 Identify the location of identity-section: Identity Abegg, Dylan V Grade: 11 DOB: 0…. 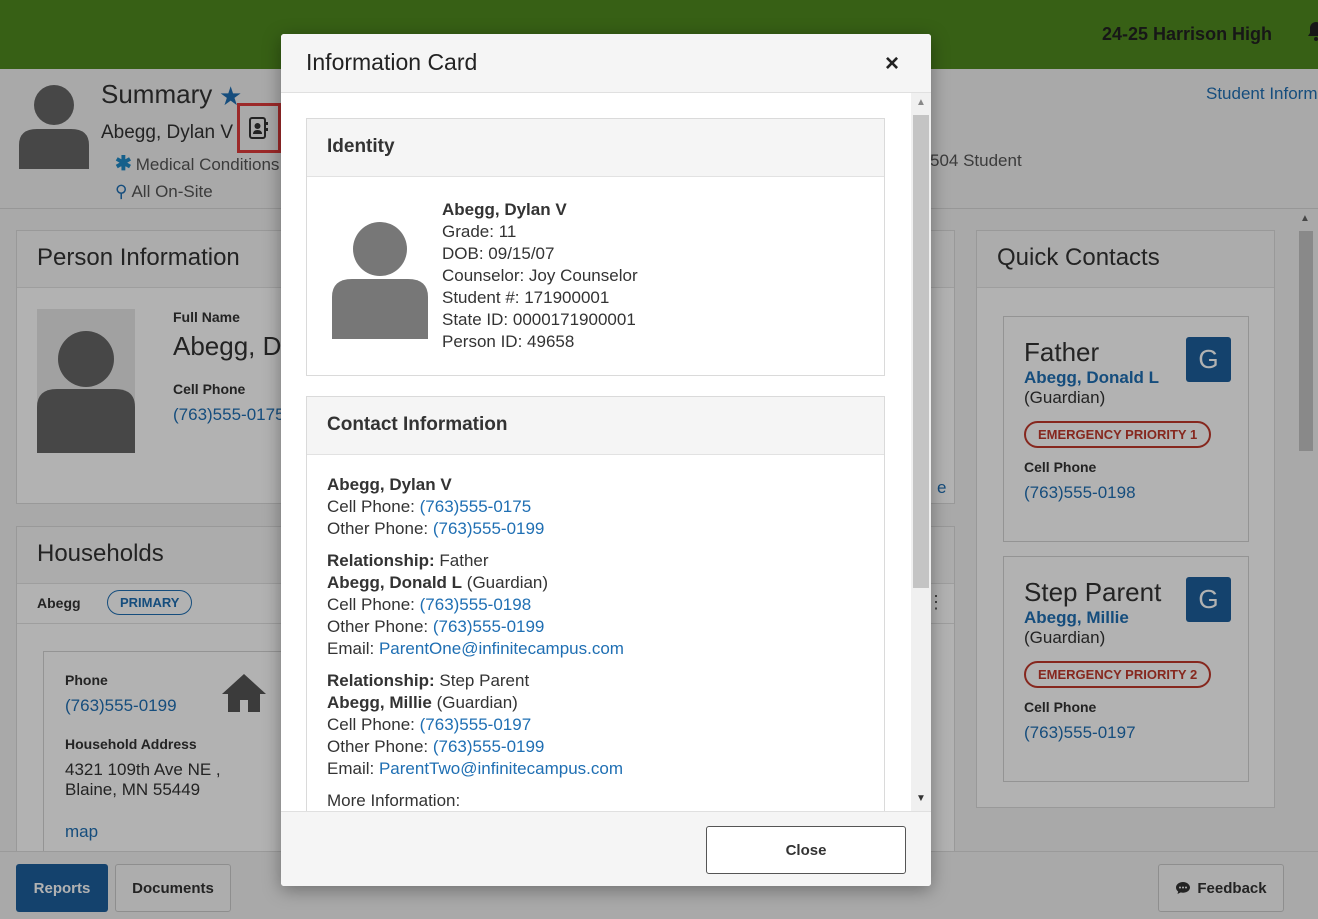
(595, 247).